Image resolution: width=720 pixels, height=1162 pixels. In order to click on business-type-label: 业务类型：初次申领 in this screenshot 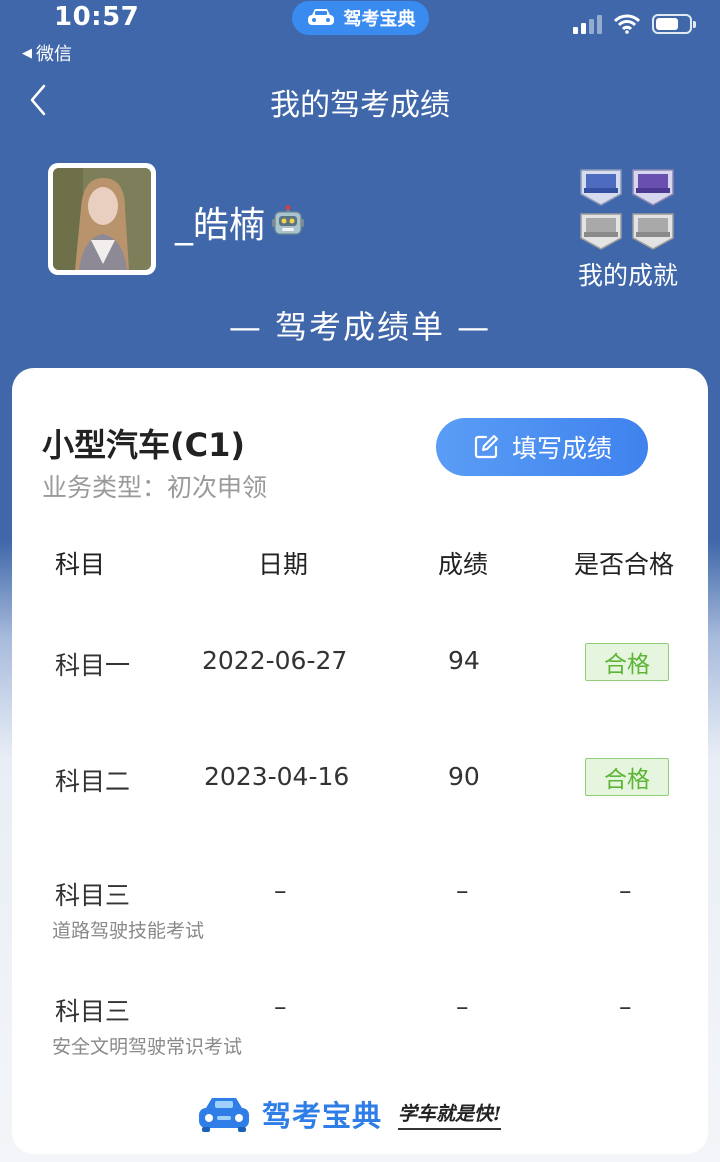, I will do `click(155, 487)`.